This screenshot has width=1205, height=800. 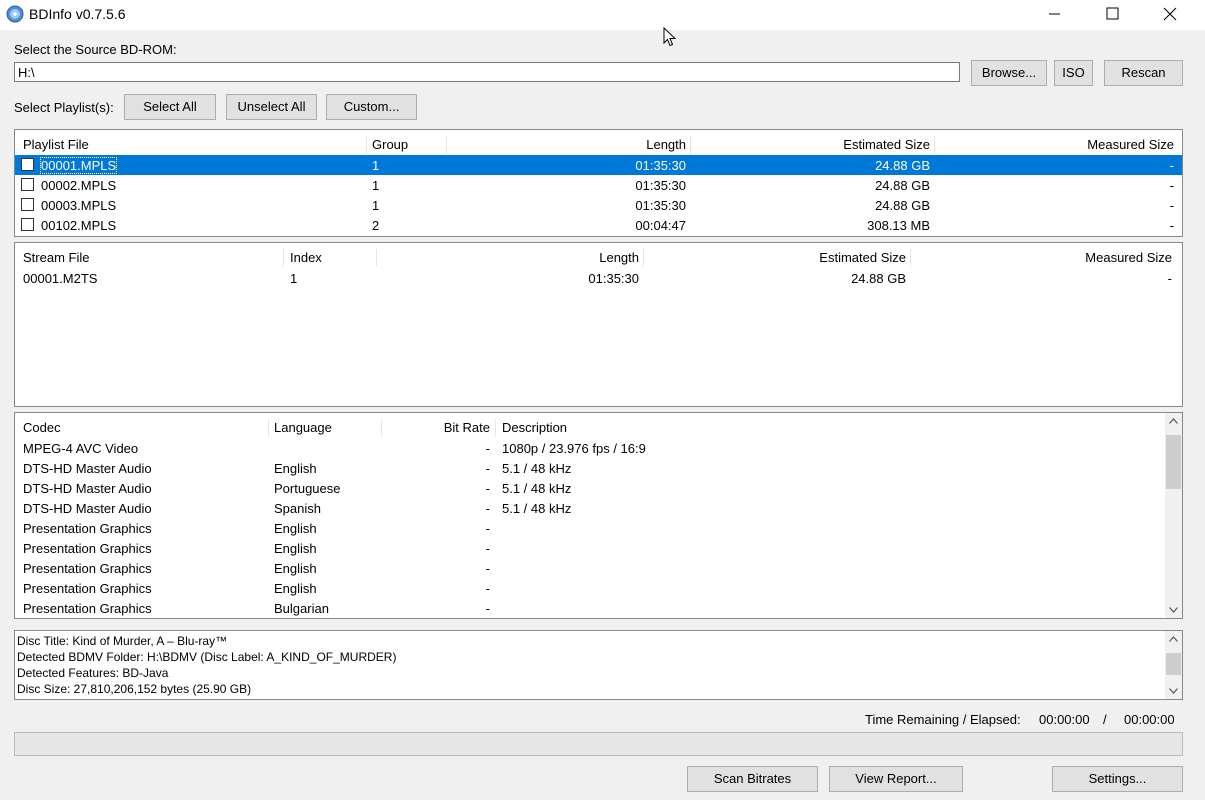 What do you see at coordinates (77, 14) in the screenshot?
I see `window-title: BDInfo v0.7.5.6` at bounding box center [77, 14].